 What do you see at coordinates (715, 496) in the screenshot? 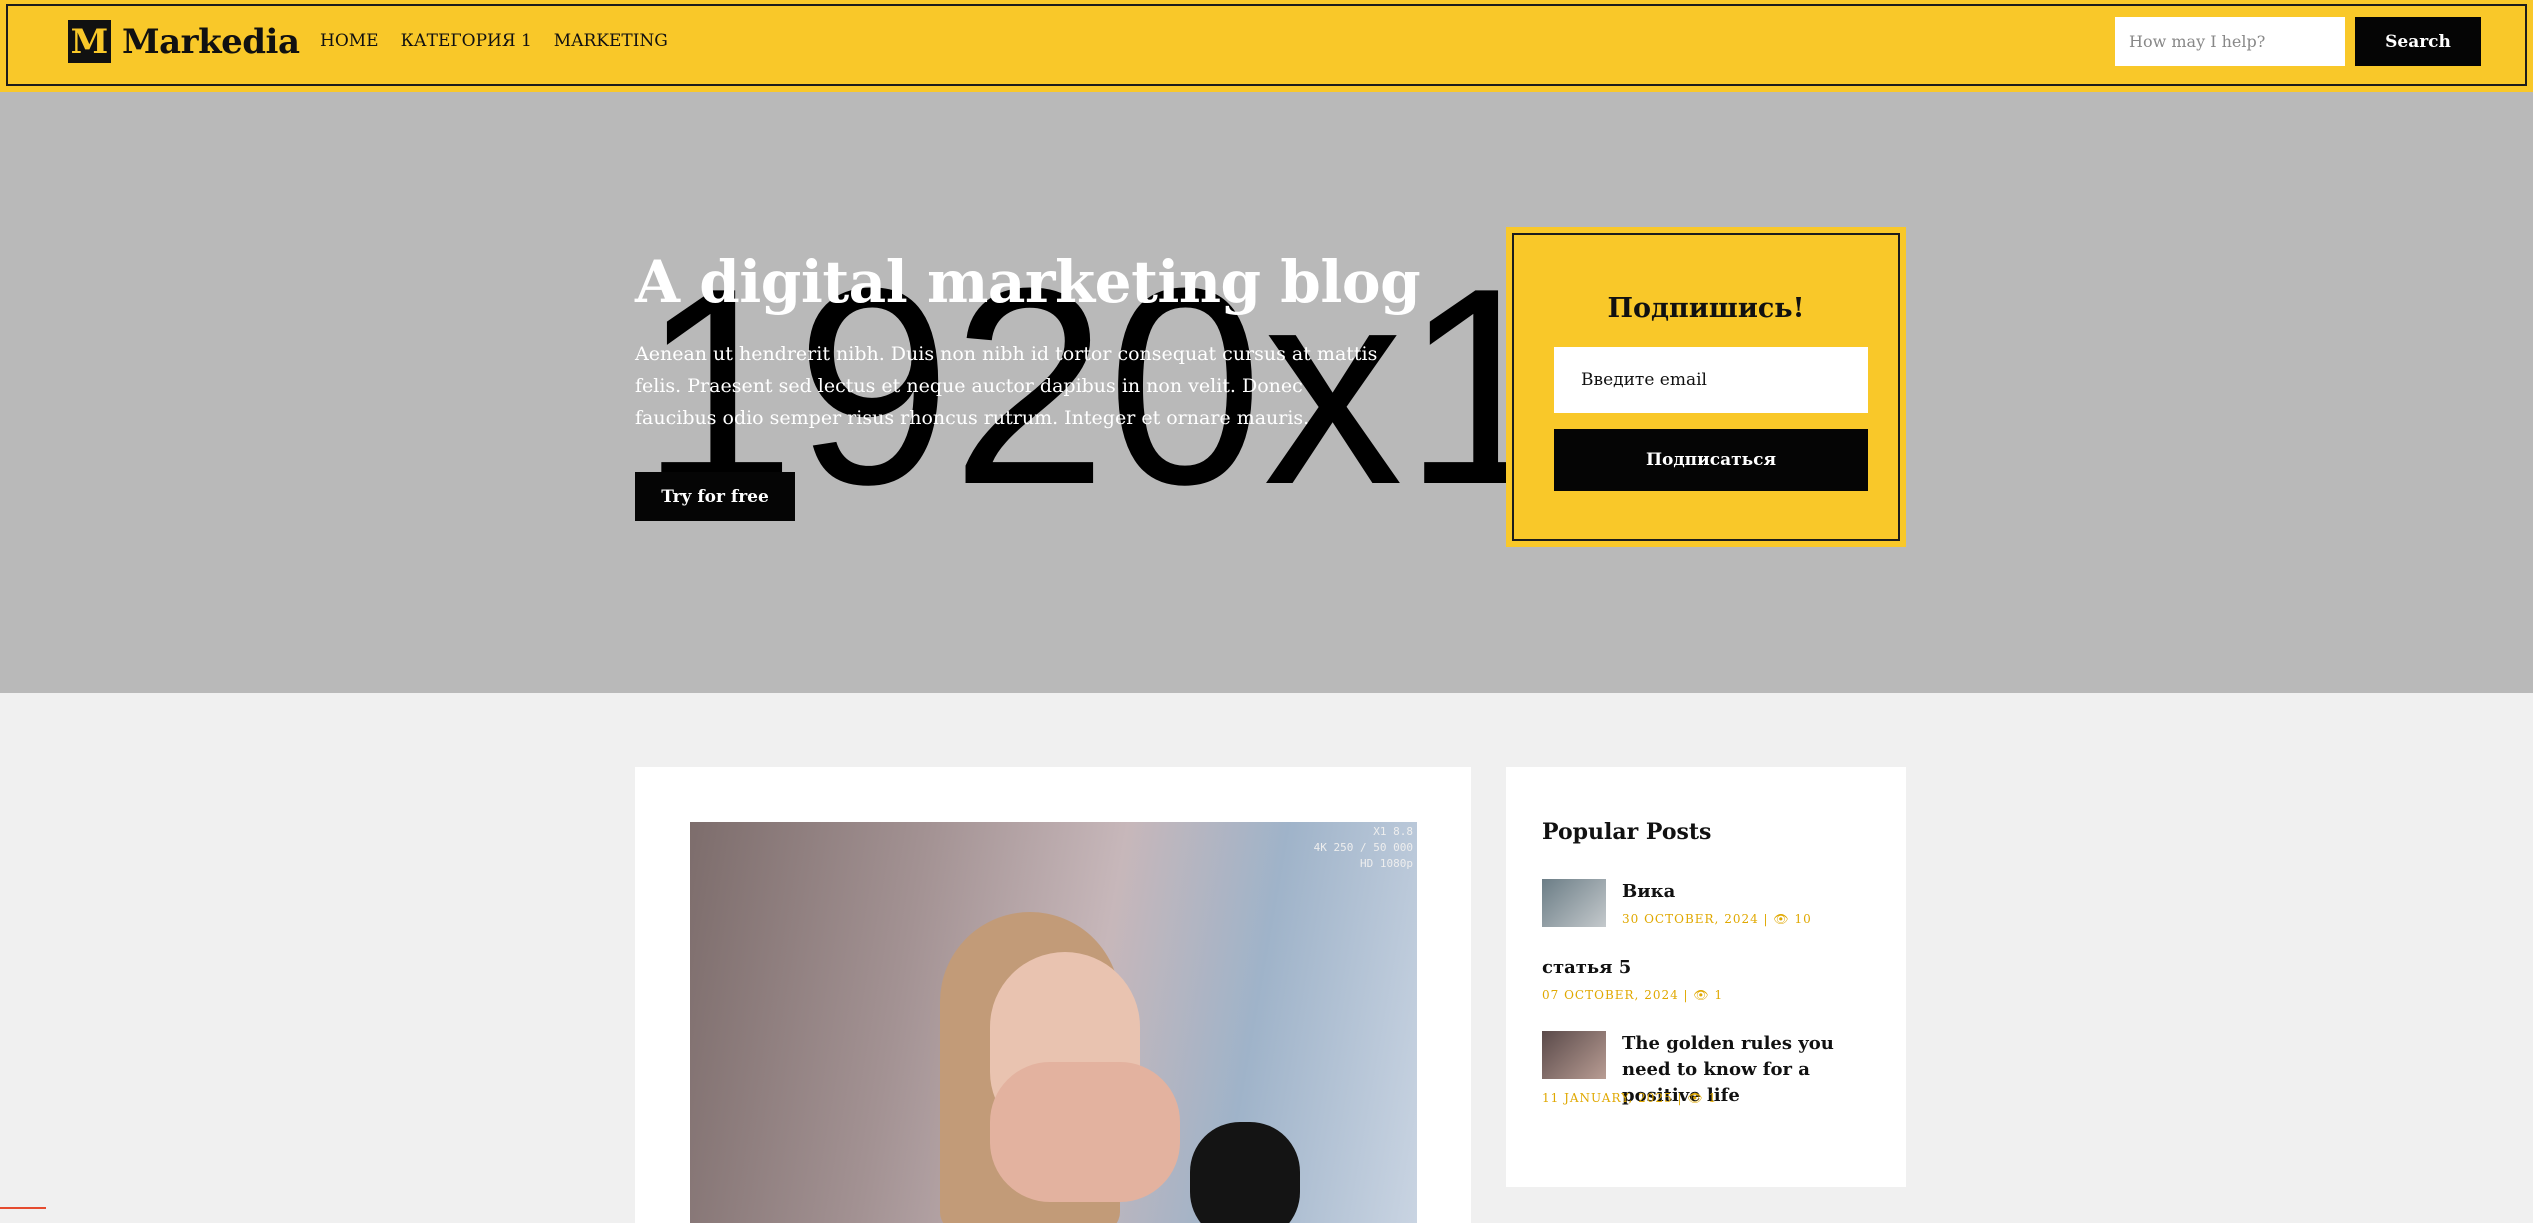
I see `try-for-free-button: Try for free` at bounding box center [715, 496].